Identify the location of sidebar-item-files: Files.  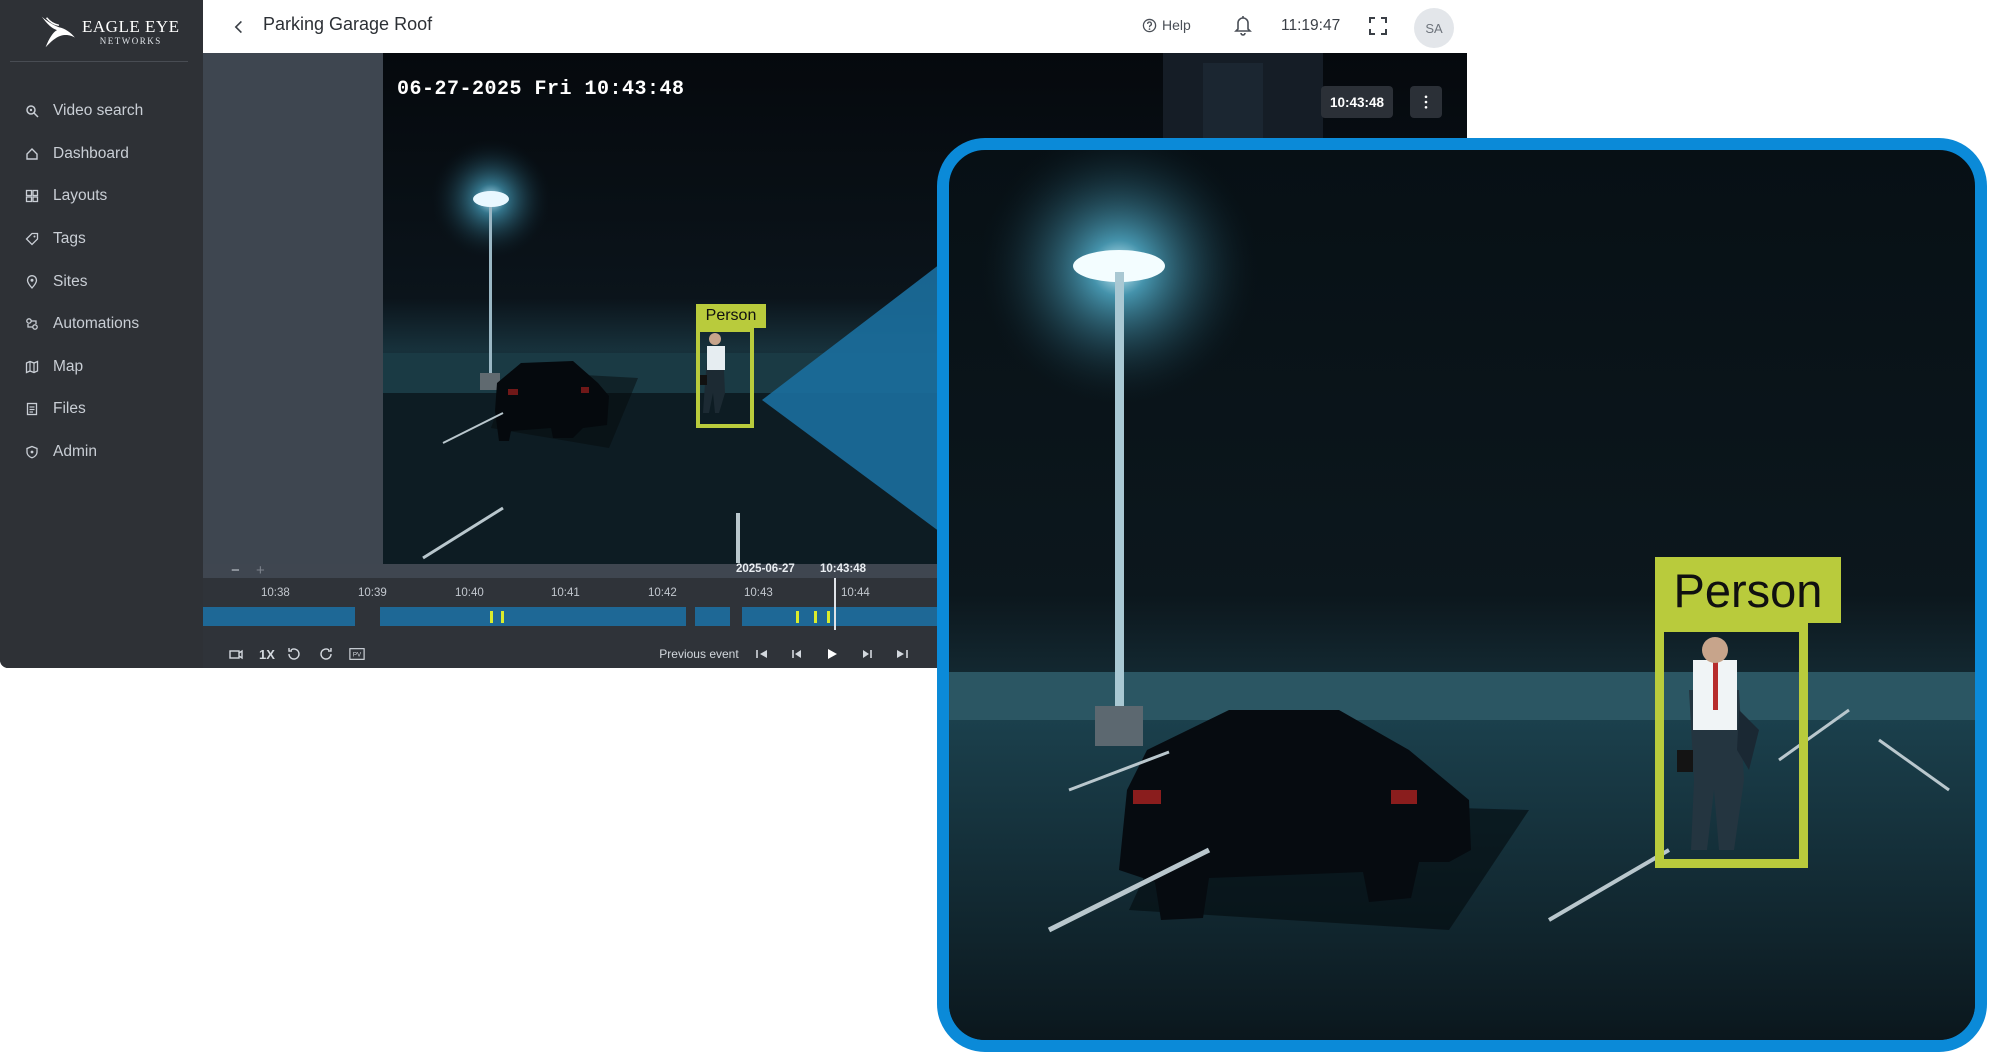
(101, 409).